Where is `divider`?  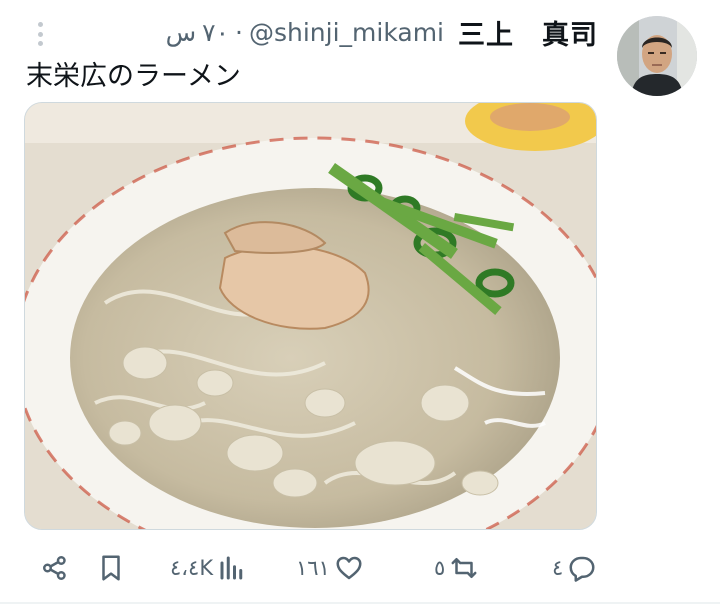 divider is located at coordinates (360, 603).